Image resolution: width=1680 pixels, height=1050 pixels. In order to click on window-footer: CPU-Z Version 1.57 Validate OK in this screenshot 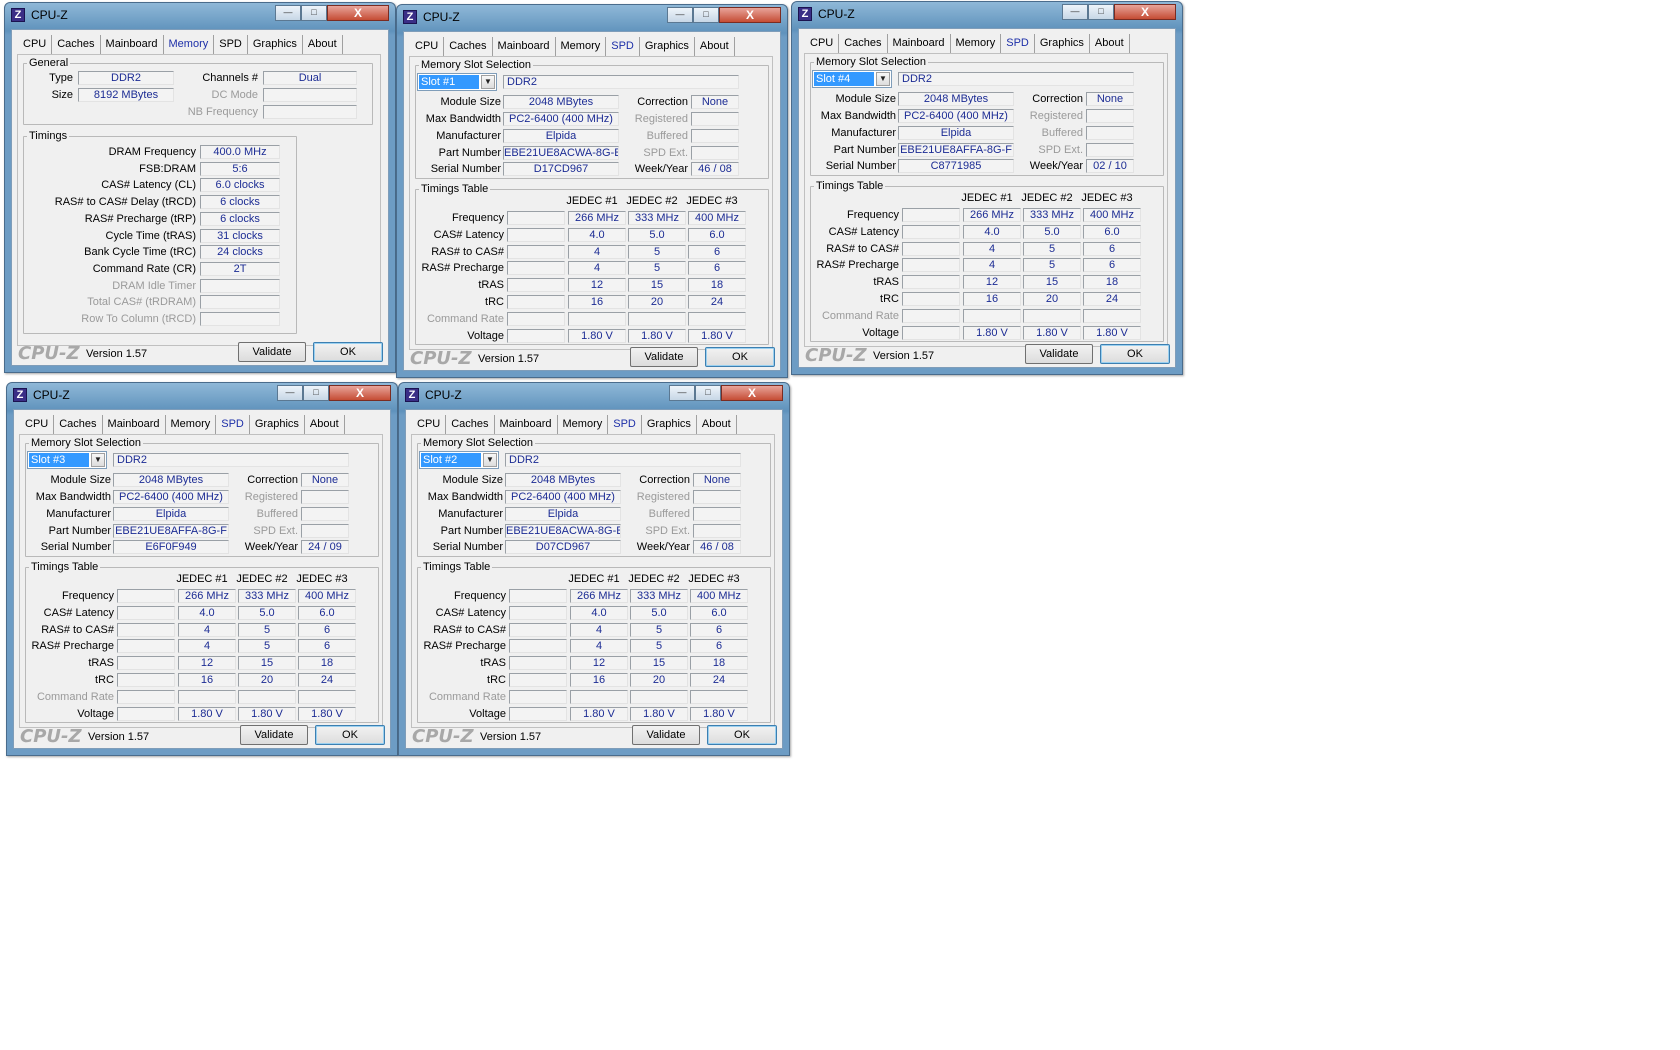, I will do `click(594, 735)`.